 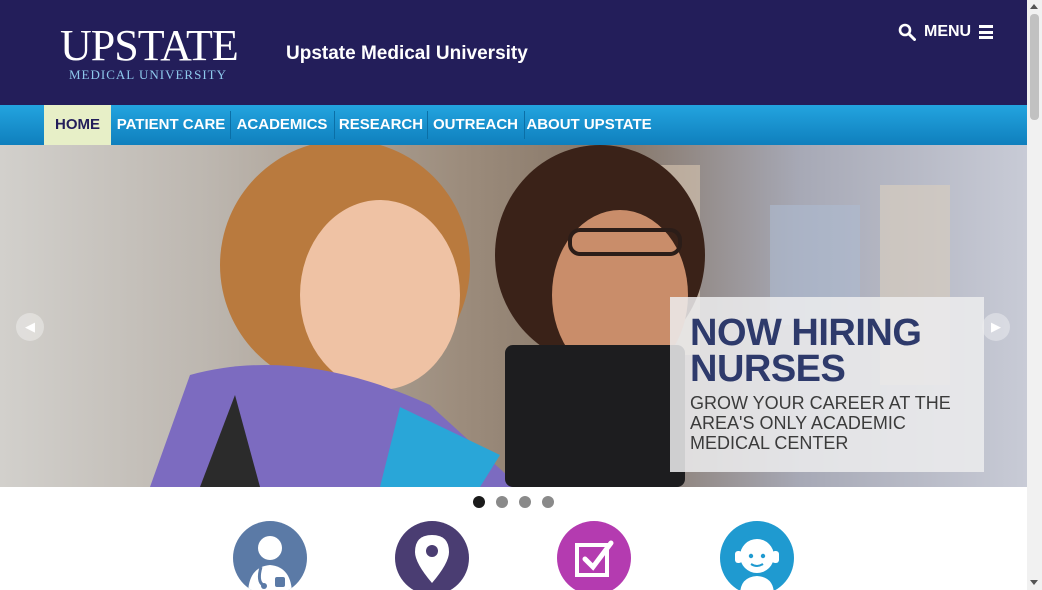 I want to click on menu-button: MENU, so click(x=946, y=32).